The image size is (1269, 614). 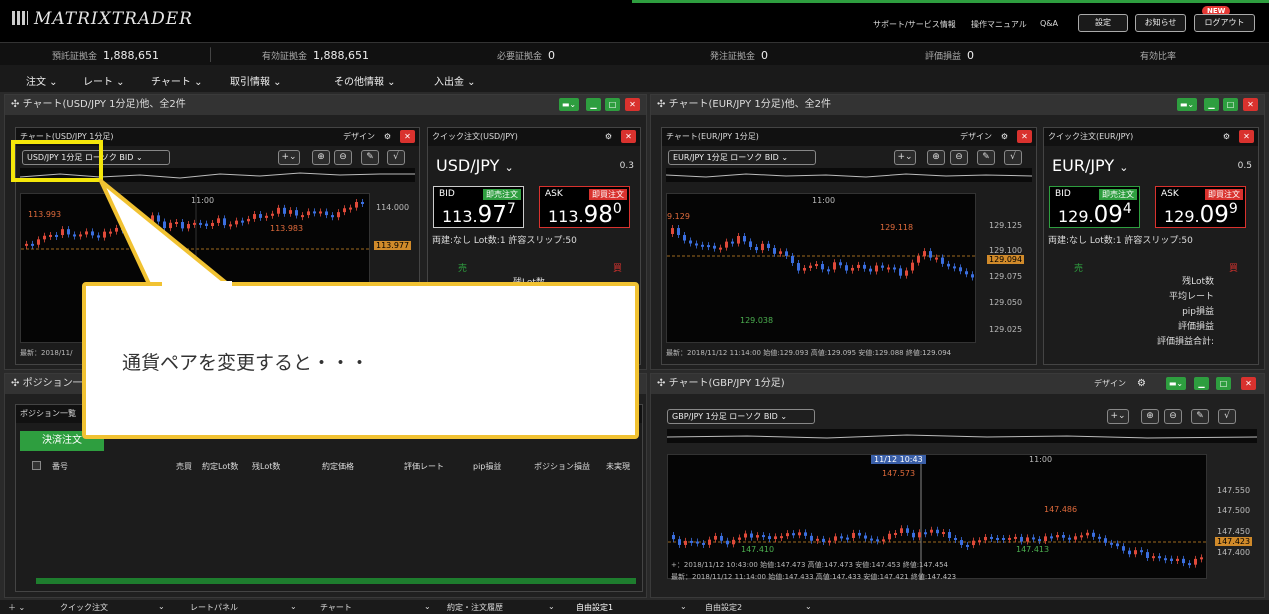 I want to click on bid-button: BID 即売注文 113.977, so click(x=478, y=207).